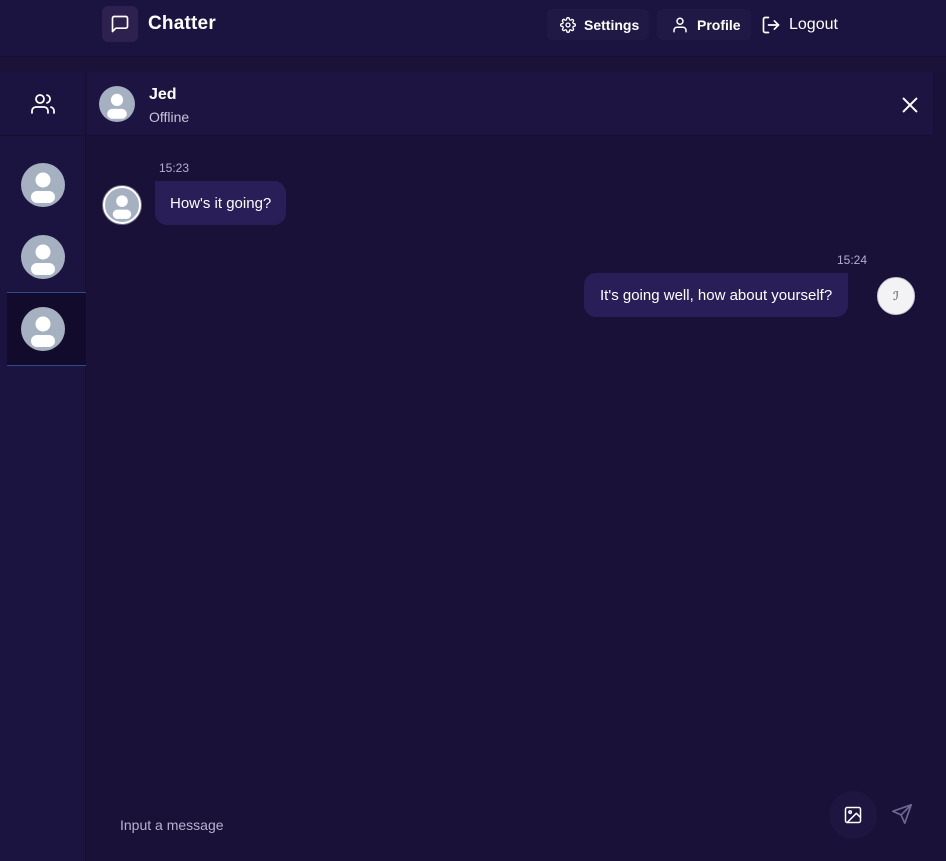 This screenshot has height=861, width=946. Describe the element at coordinates (852, 260) in the screenshot. I see `message-timestamp: 15:24` at that location.